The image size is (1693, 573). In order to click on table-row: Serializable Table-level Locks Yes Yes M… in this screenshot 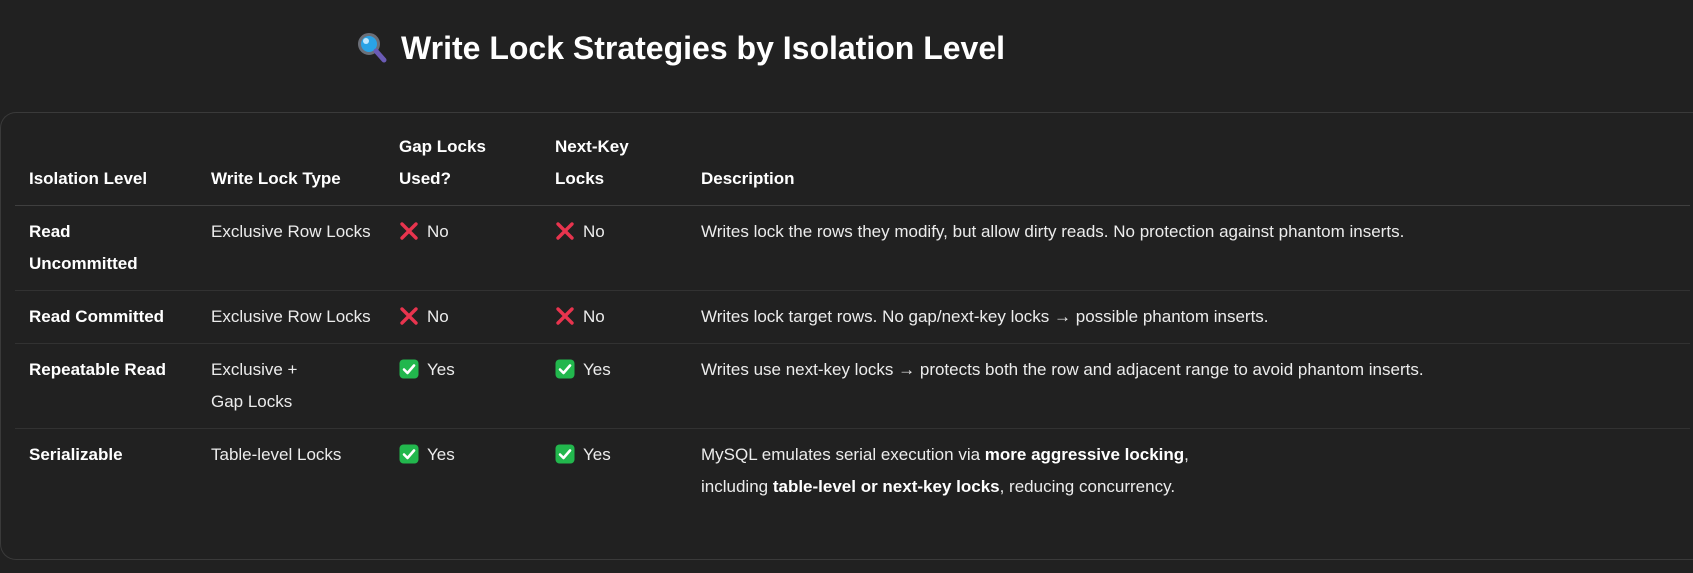, I will do `click(852, 471)`.